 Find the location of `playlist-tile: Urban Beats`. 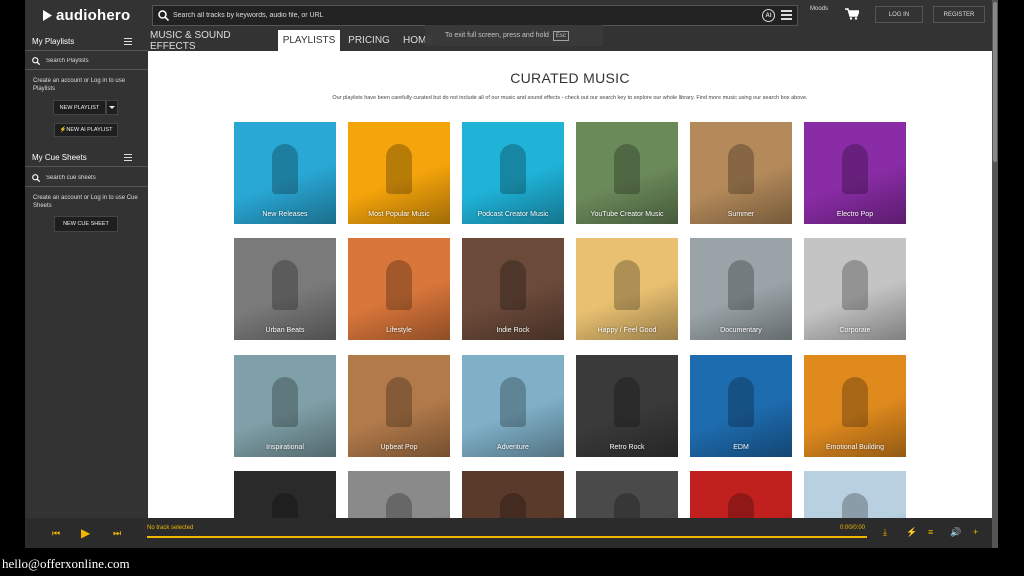

playlist-tile: Urban Beats is located at coordinates (285, 289).